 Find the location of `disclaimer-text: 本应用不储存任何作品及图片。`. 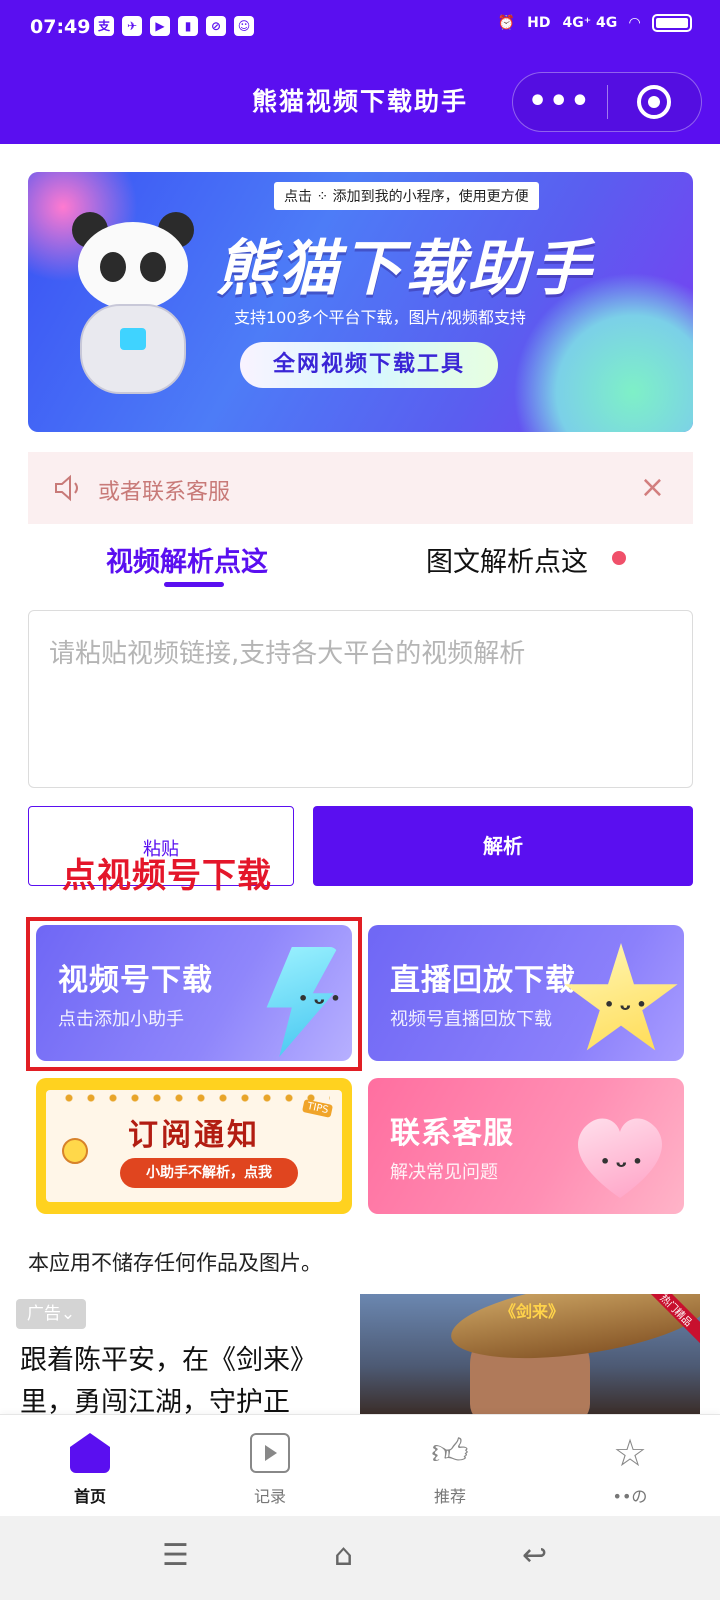

disclaimer-text: 本应用不储存任何作品及图片。 is located at coordinates (175, 1263).